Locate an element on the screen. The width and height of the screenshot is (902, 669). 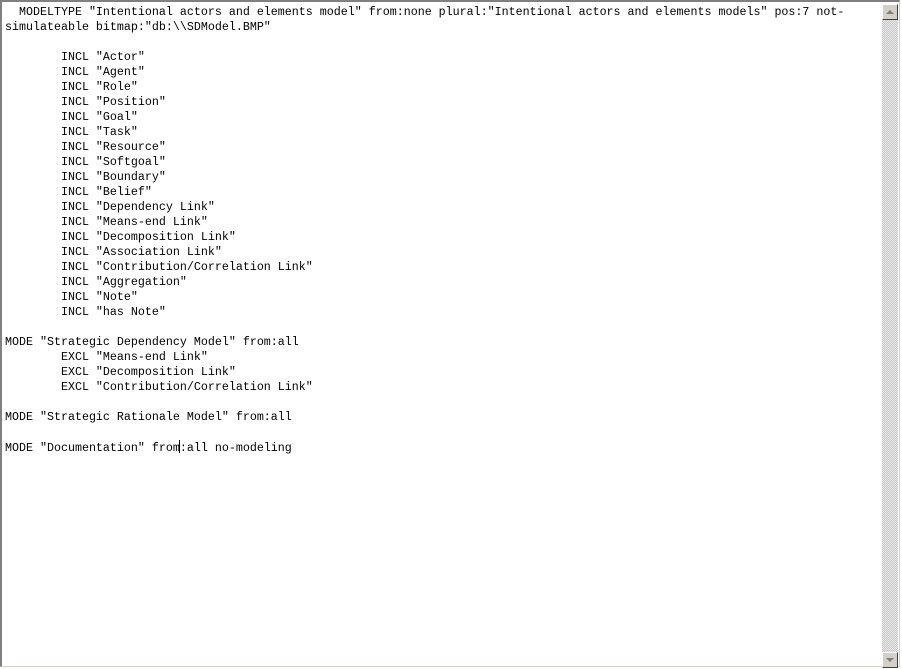
code-line: INCL "Position" is located at coordinates (85, 102).